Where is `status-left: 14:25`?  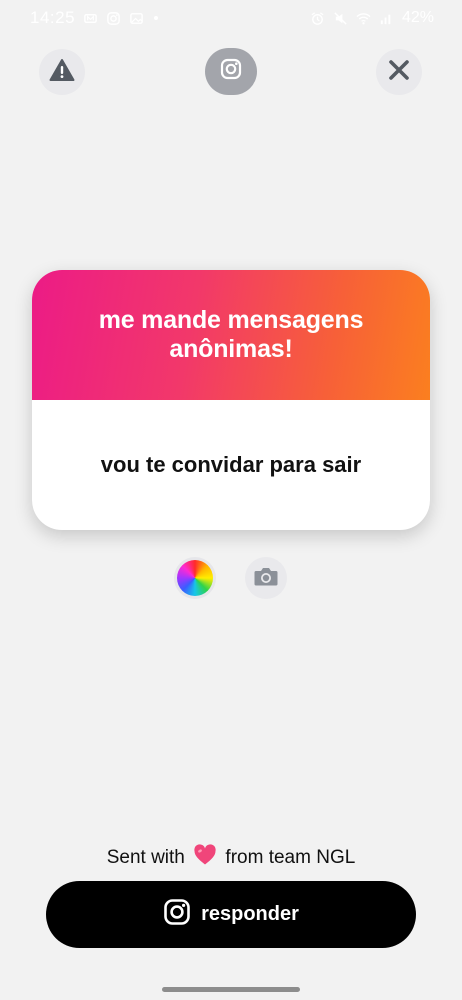
status-left: 14:25 is located at coordinates (95, 18).